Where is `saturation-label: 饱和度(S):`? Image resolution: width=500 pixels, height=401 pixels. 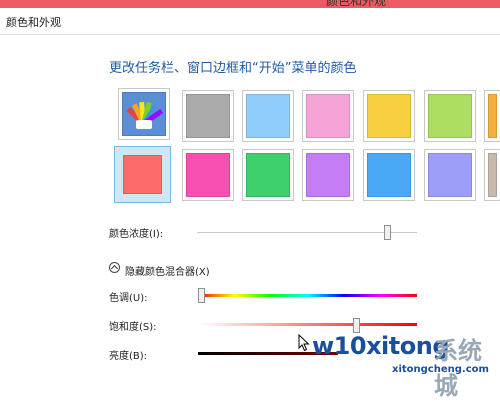 saturation-label: 饱和度(S): is located at coordinates (133, 327).